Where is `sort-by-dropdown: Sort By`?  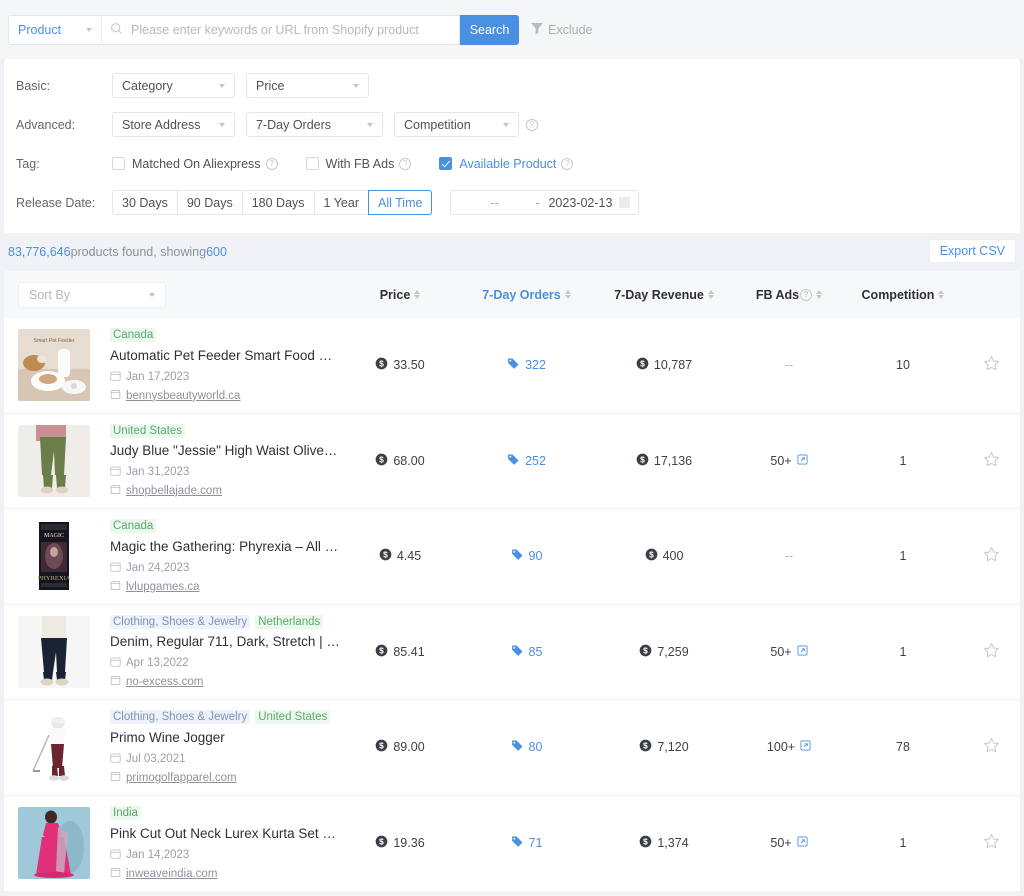
sort-by-dropdown: Sort By is located at coordinates (92, 294).